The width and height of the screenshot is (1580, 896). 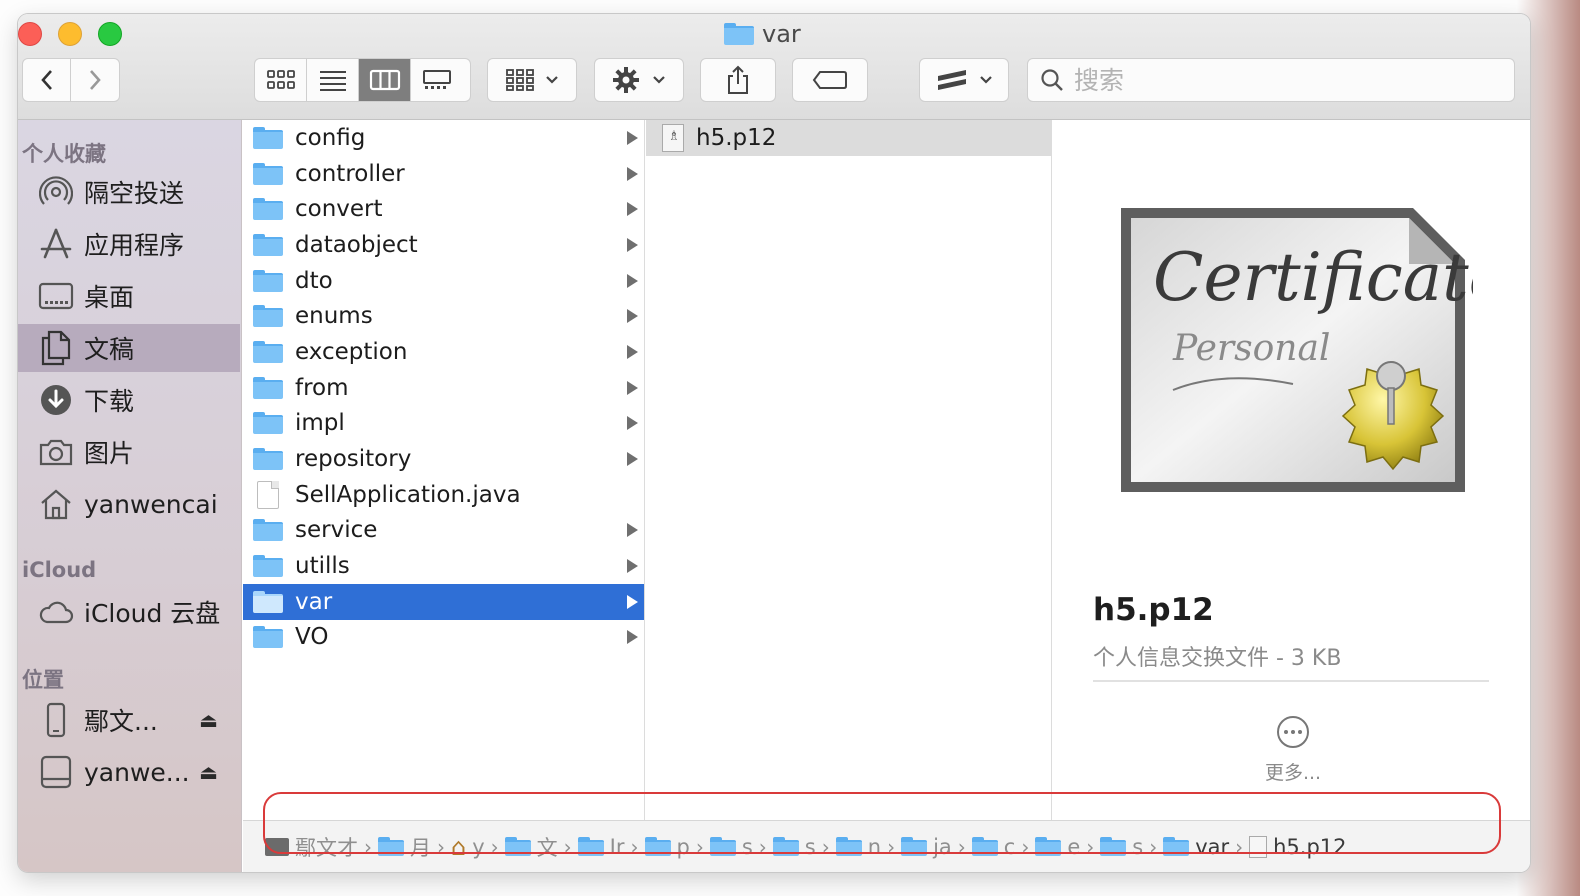 I want to click on list-item: from, so click(x=443, y=388).